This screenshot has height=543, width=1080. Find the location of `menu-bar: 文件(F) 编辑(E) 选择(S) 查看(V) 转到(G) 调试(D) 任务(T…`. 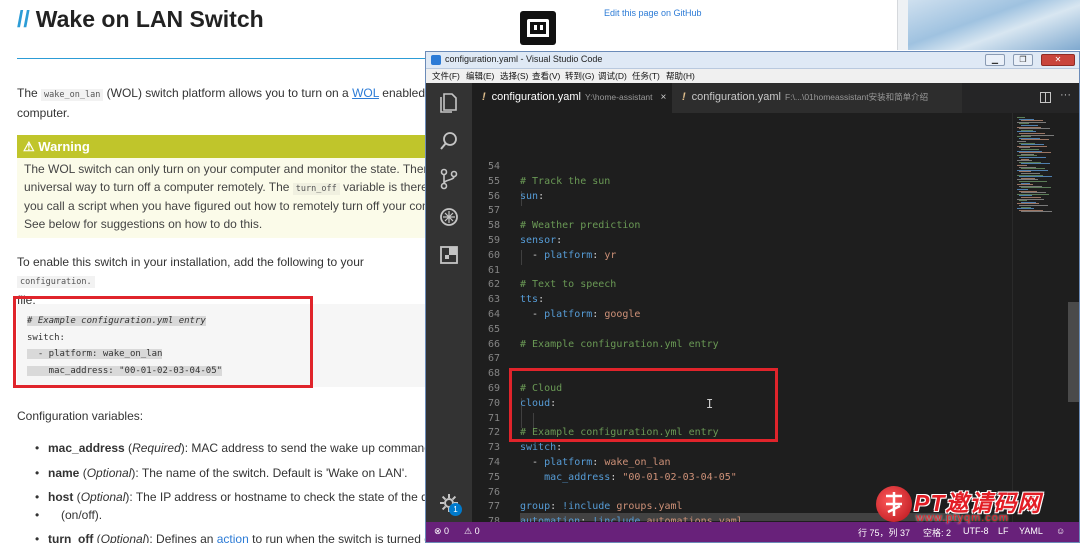

menu-bar: 文件(F) 编辑(E) 选择(S) 查看(V) 转到(G) 调试(D) 任务(T… is located at coordinates (752, 76).